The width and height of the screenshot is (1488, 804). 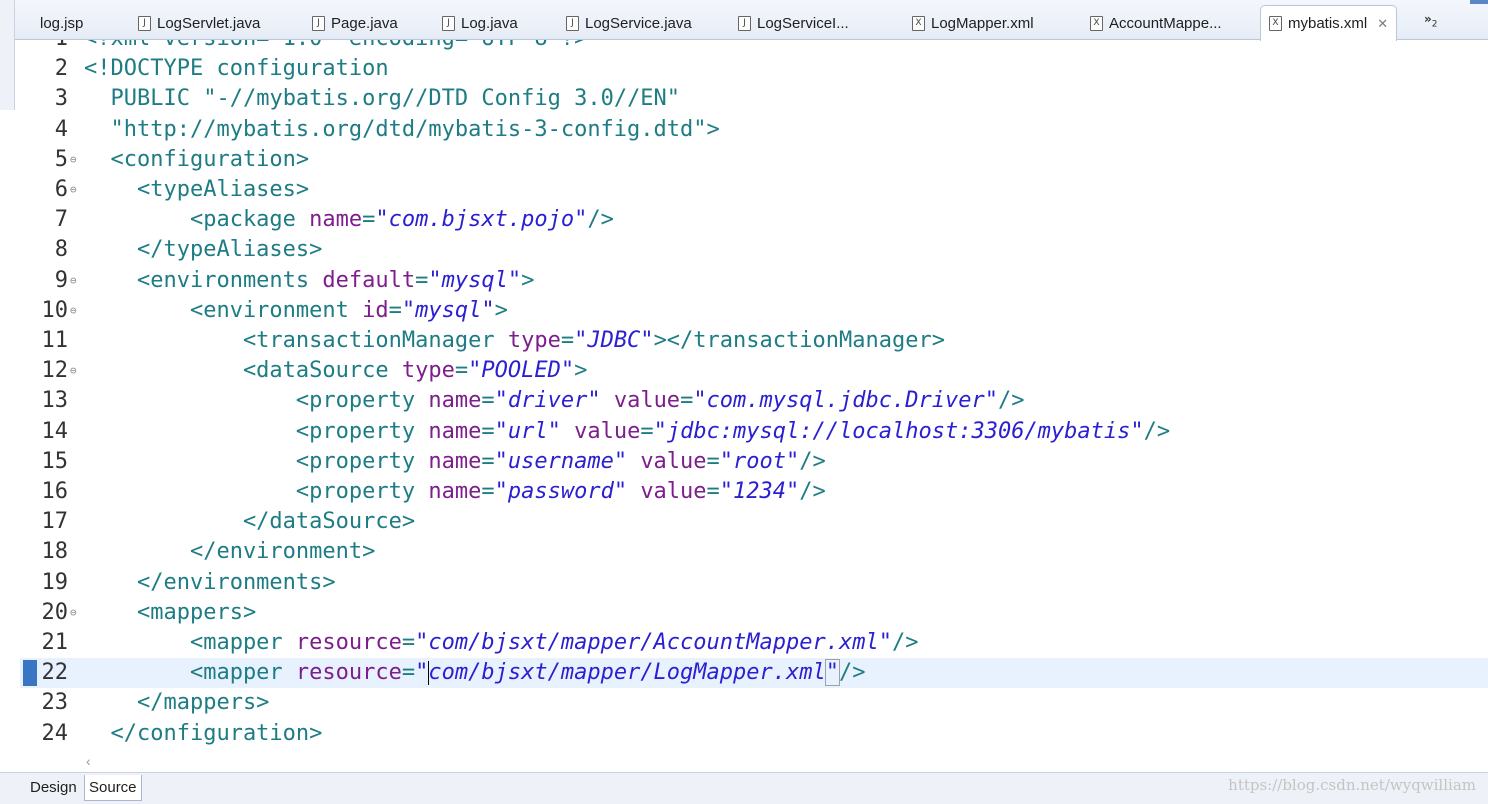 I want to click on code-text: </dataSource>, so click(x=249, y=522).